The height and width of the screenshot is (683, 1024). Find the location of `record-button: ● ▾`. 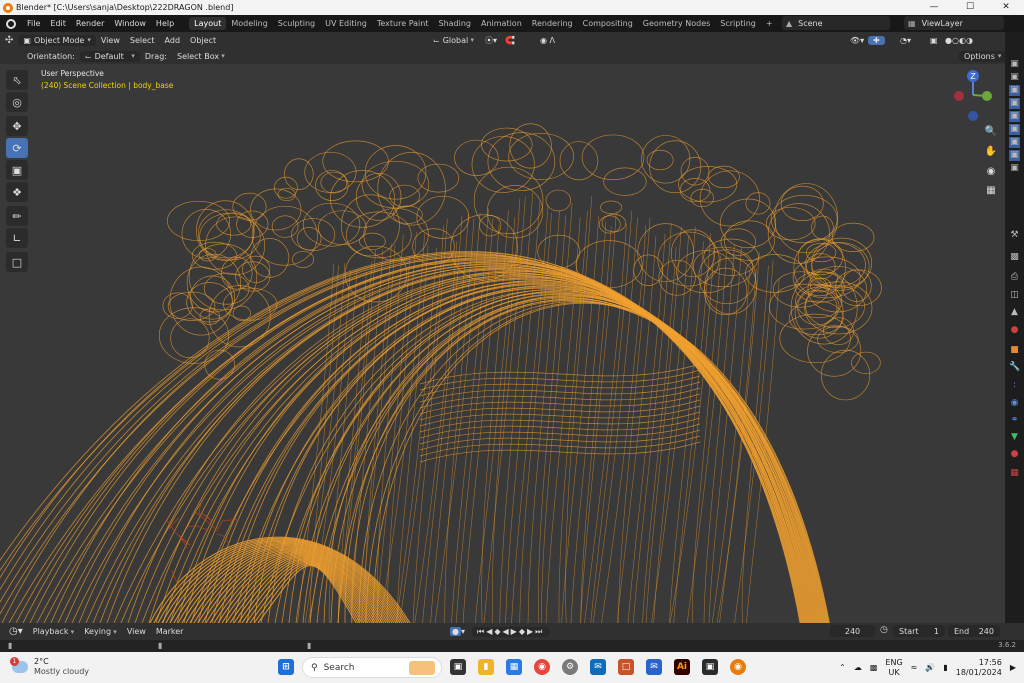

record-button: ● ▾ is located at coordinates (457, 631).